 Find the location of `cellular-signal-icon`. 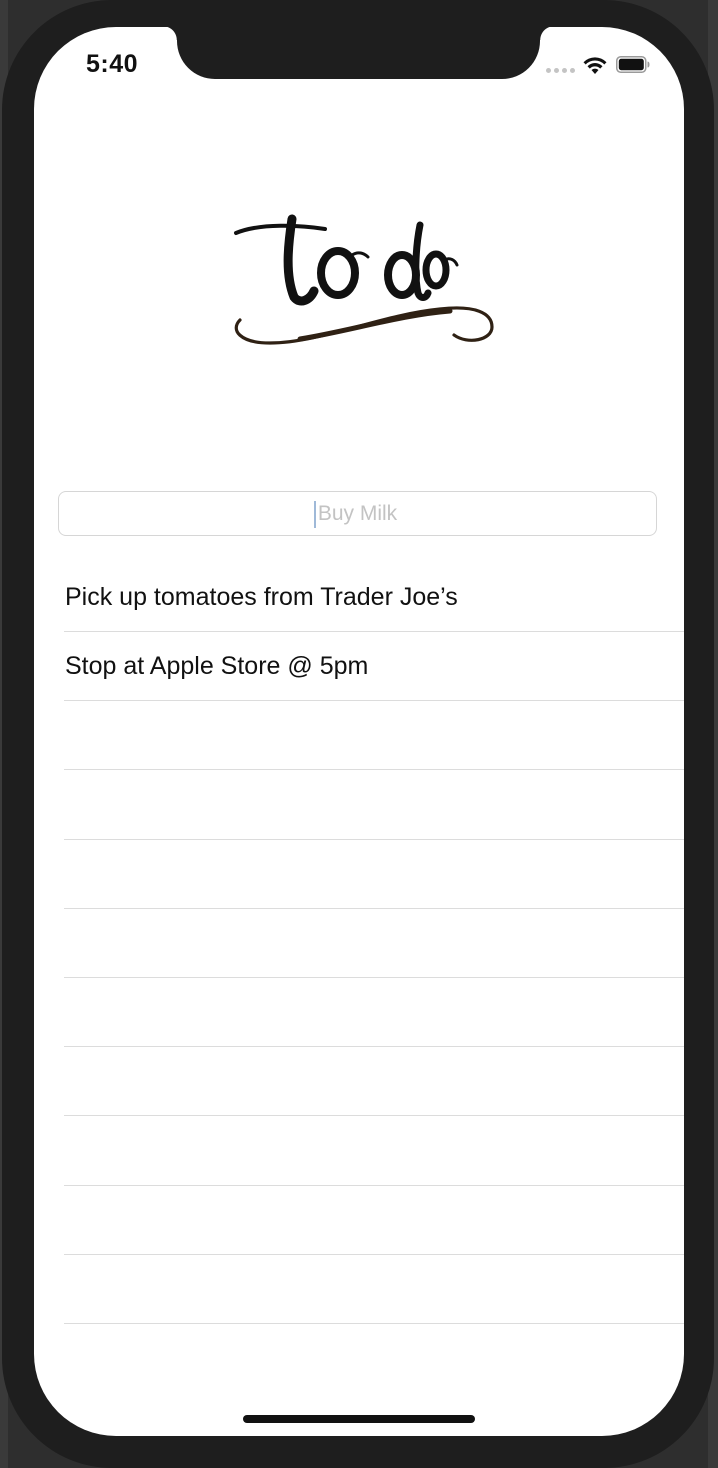

cellular-signal-icon is located at coordinates (560, 70).